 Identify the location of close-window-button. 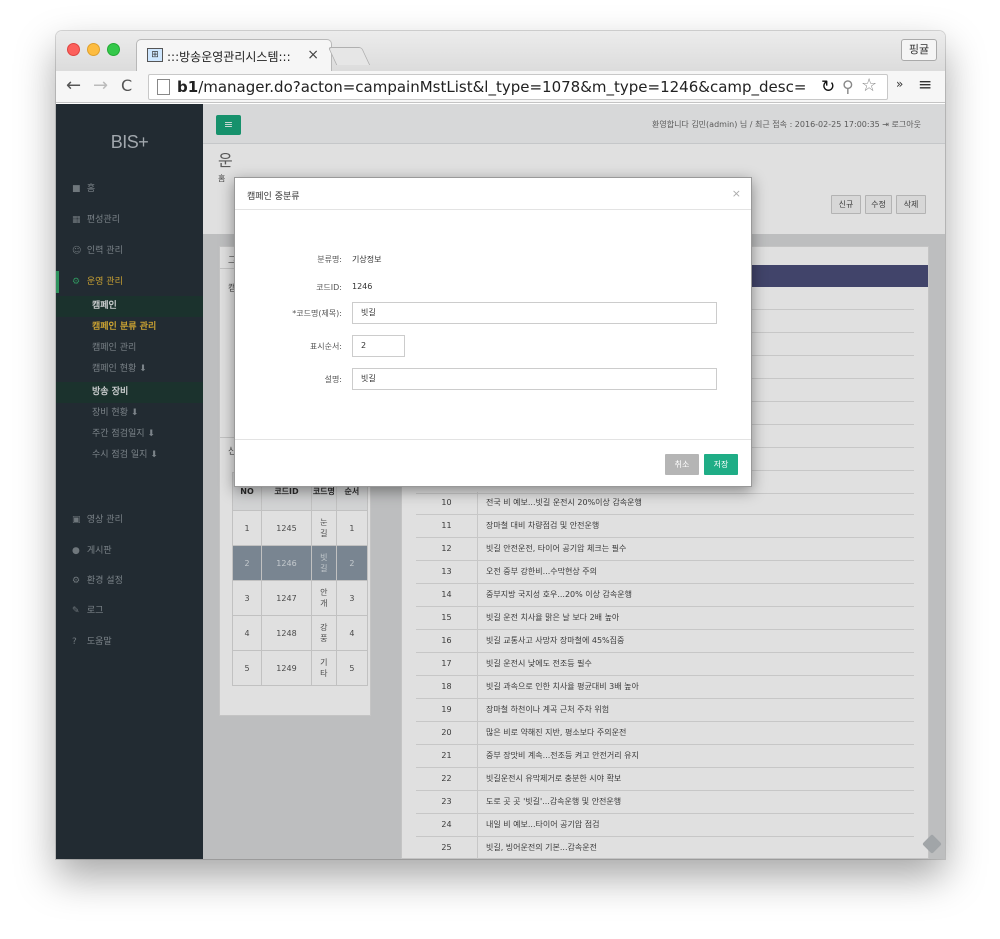
(73, 49).